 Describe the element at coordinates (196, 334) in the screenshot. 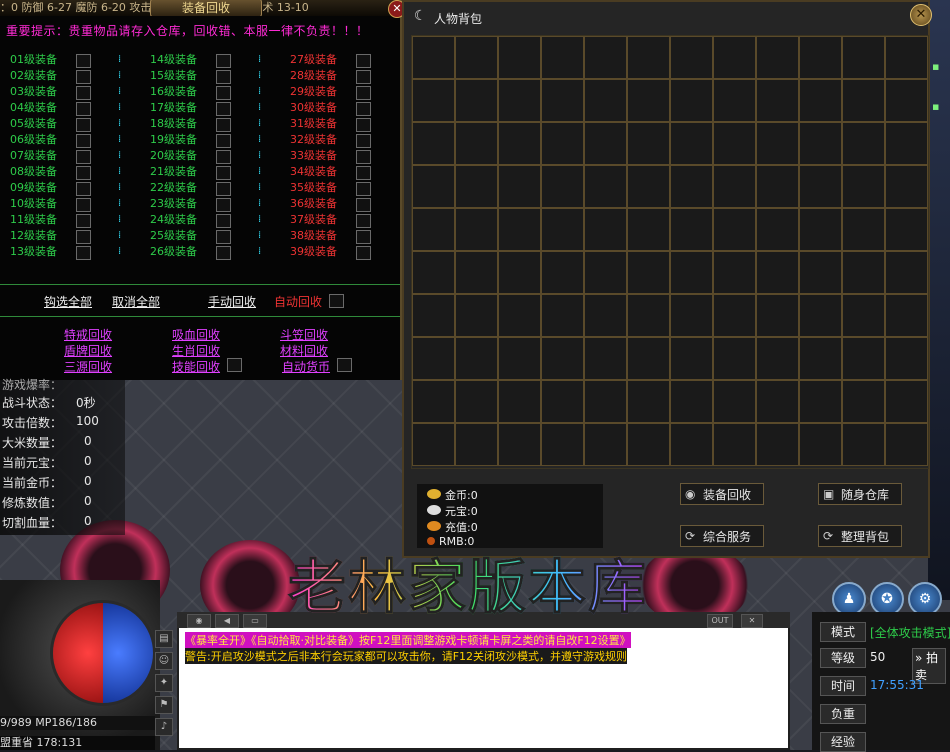

I see `blood-recycle-link: 吸血回收` at that location.